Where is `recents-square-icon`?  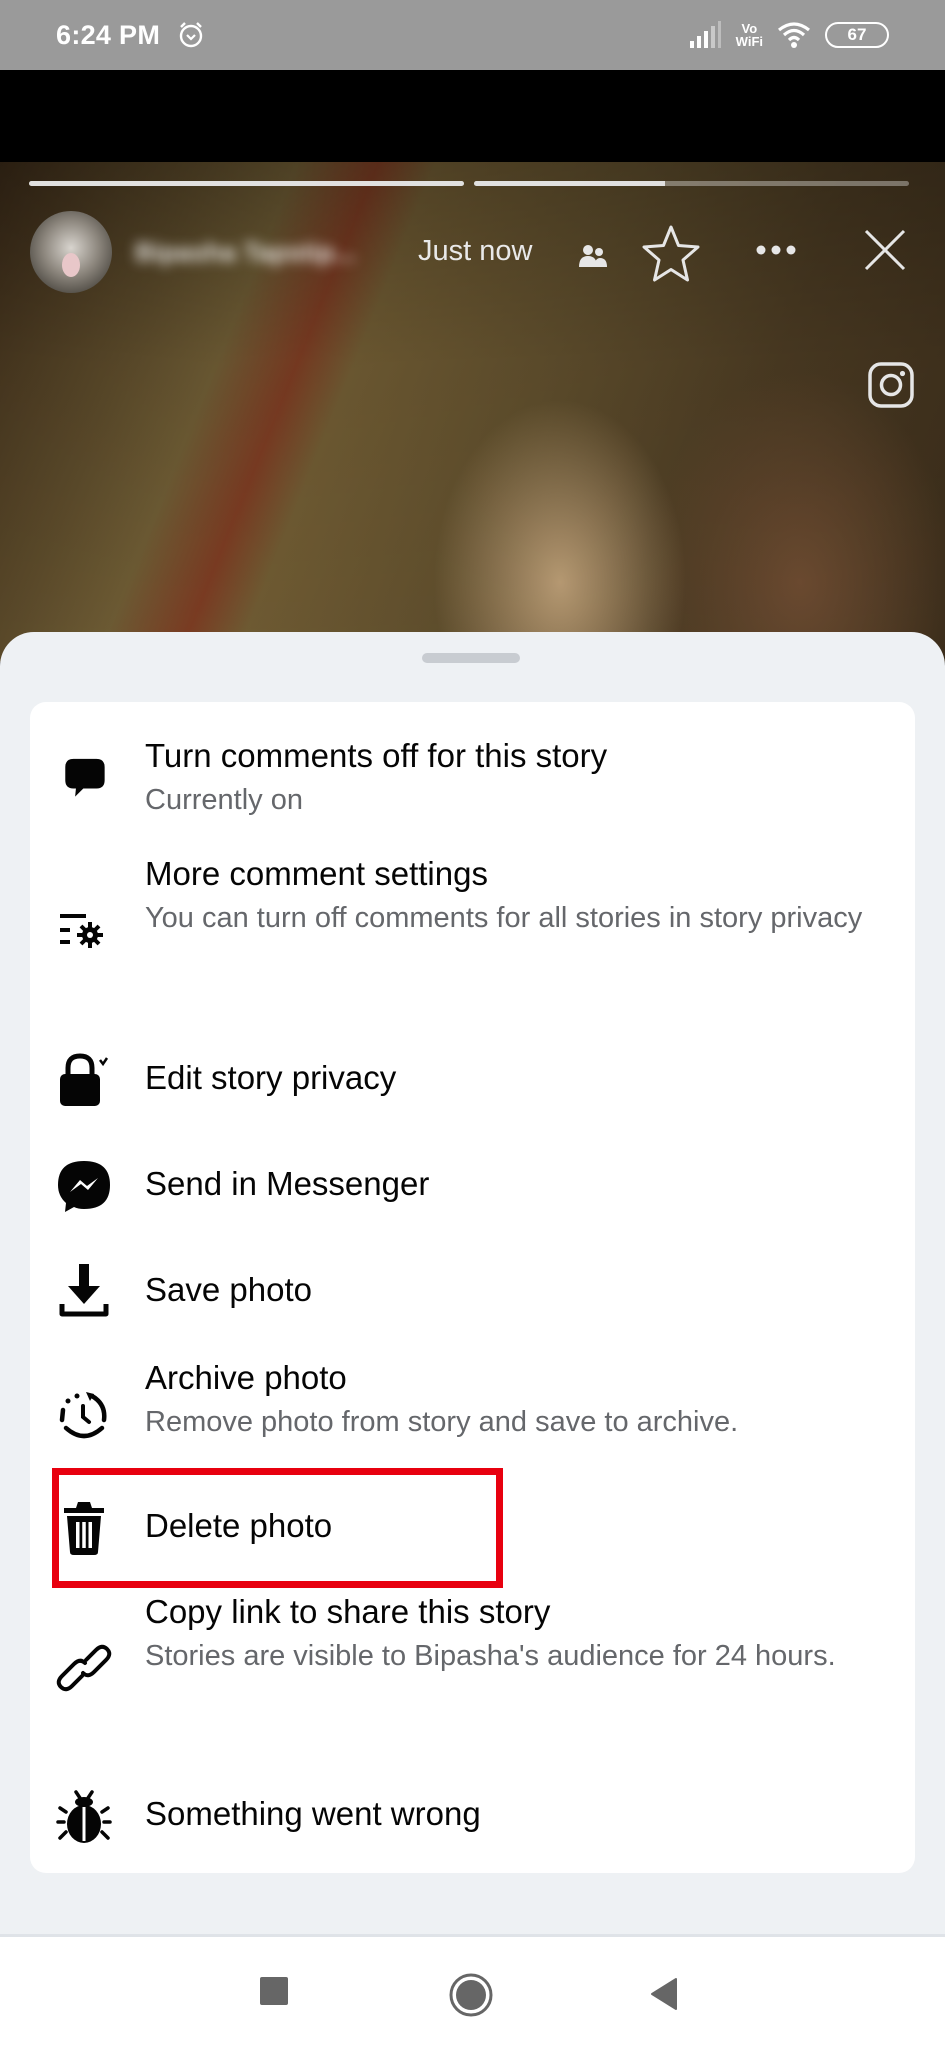 recents-square-icon is located at coordinates (275, 1992).